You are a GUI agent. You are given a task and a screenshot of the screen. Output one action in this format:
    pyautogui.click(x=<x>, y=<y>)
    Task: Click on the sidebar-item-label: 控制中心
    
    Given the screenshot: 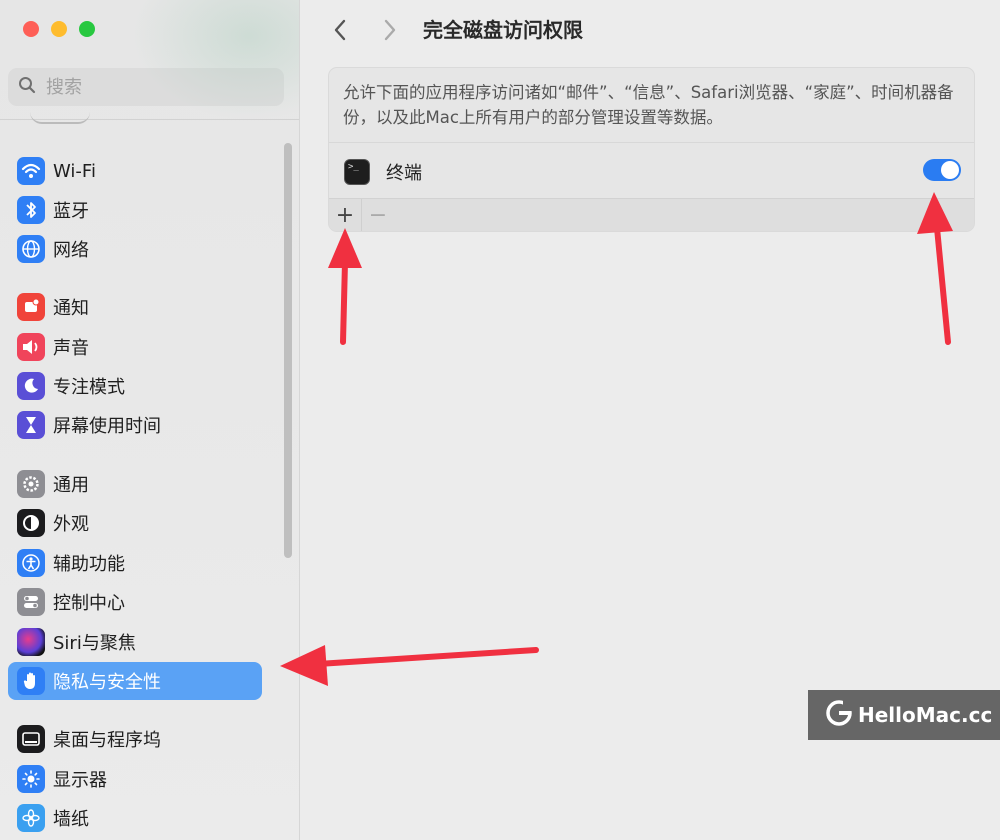 What is the action you would take?
    pyautogui.click(x=89, y=603)
    